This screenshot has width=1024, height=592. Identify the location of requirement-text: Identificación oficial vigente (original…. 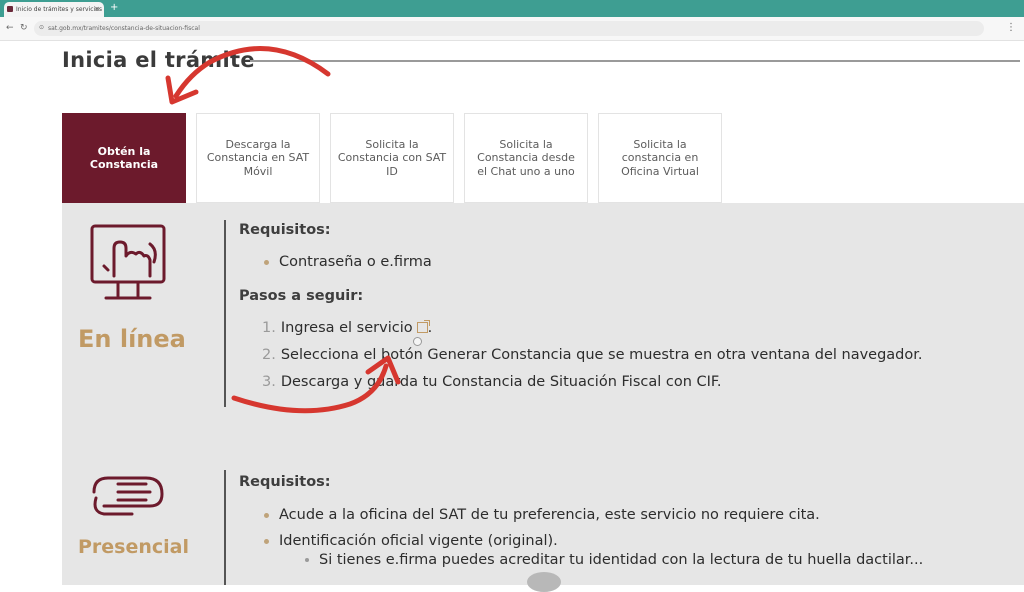
(418, 541).